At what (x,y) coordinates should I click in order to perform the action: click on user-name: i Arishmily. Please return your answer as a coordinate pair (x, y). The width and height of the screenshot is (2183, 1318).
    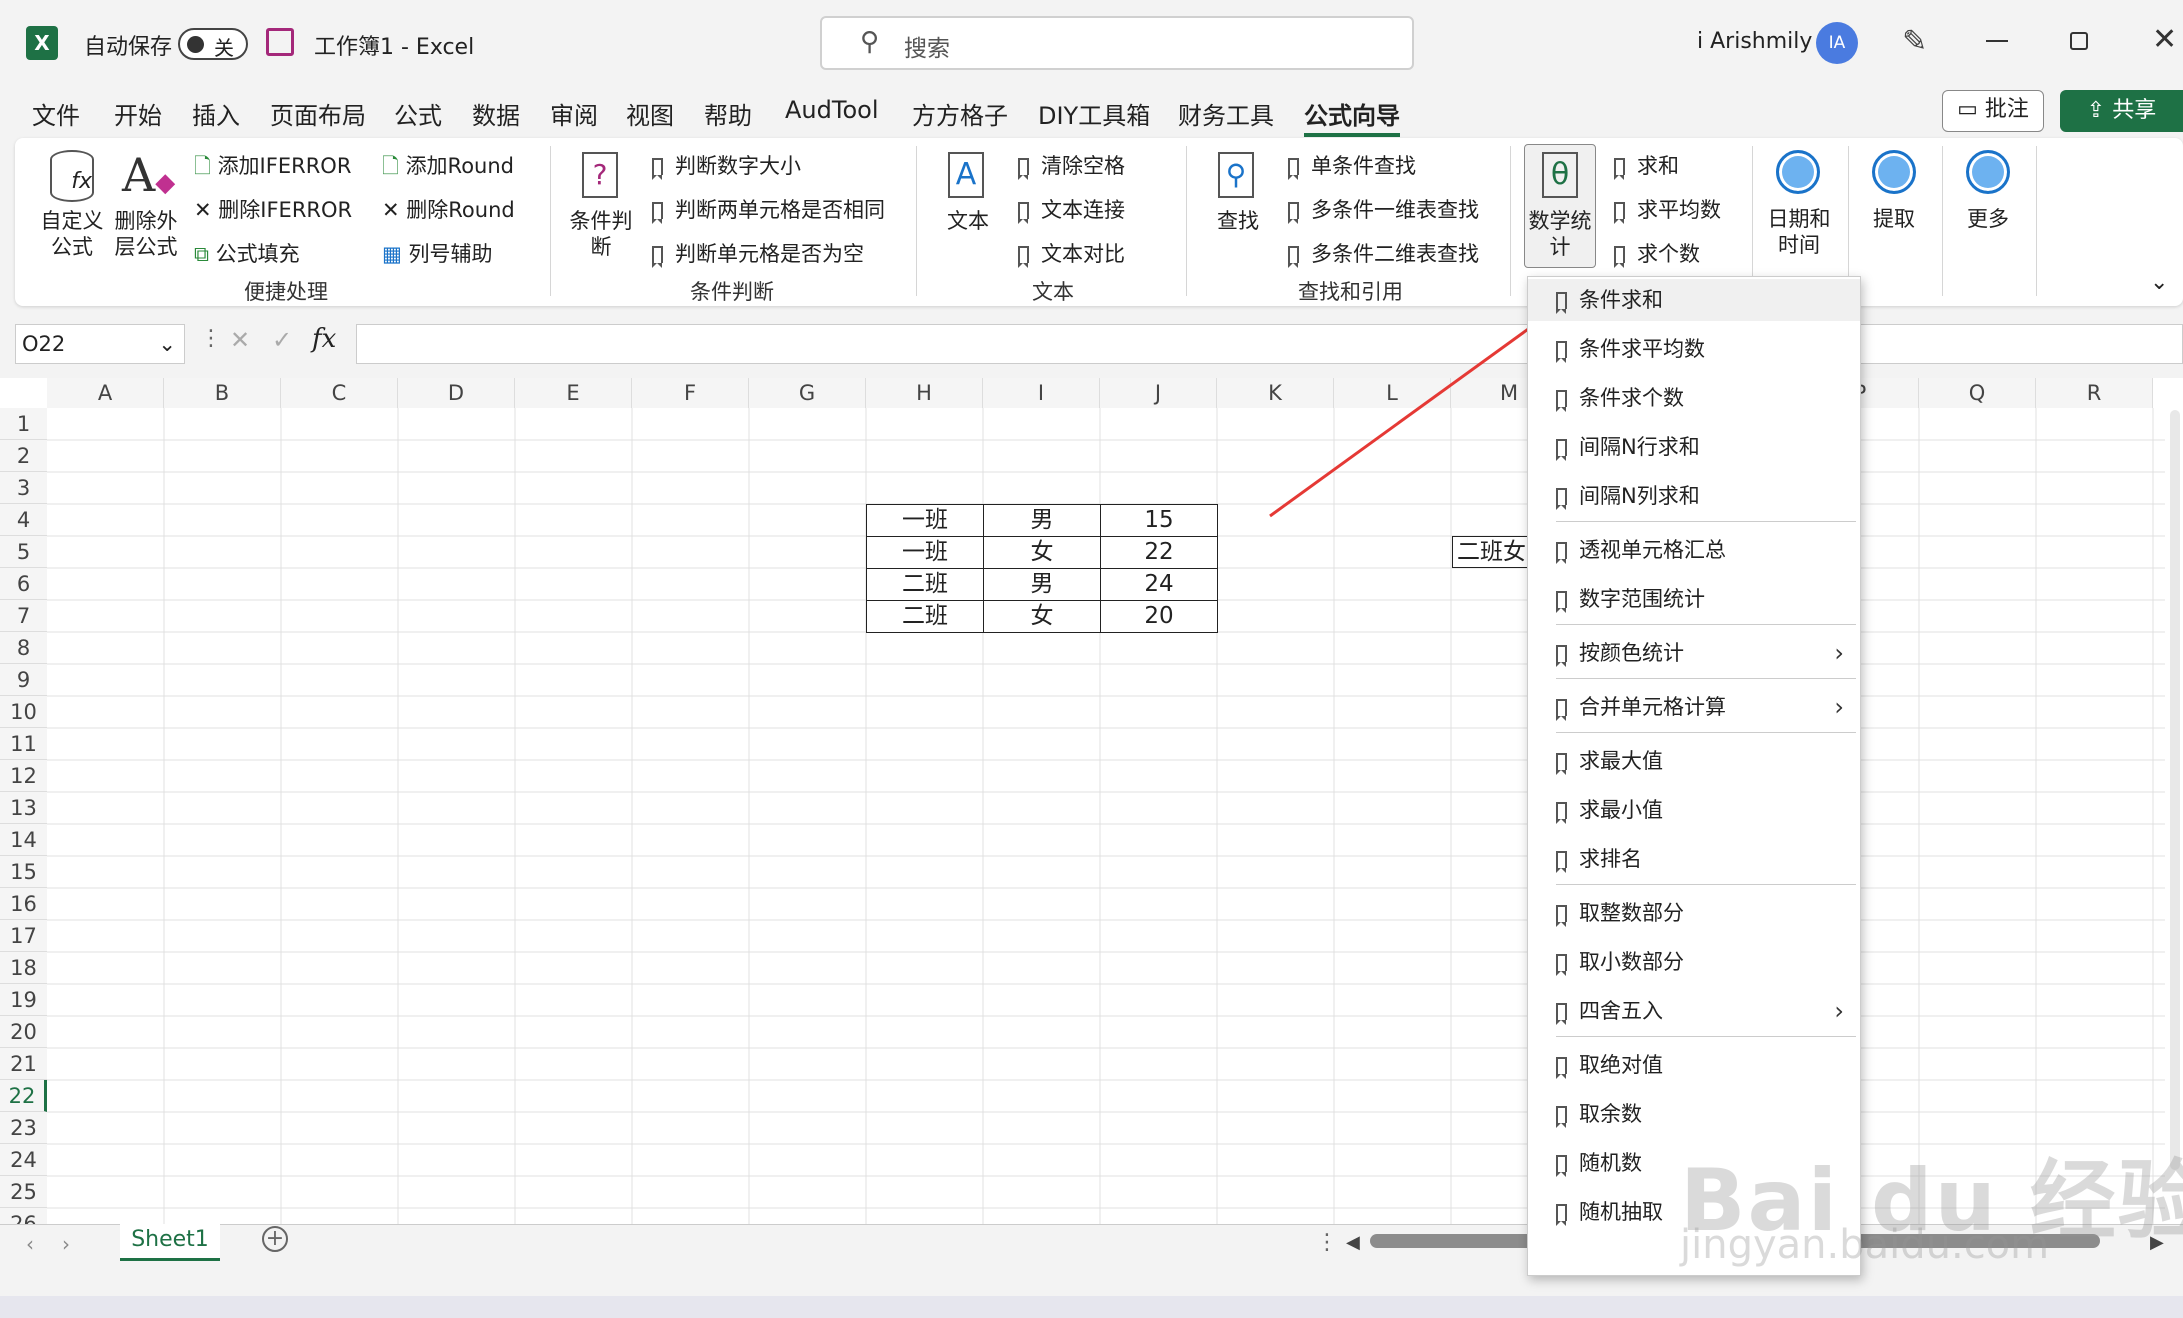
    Looking at the image, I should click on (1754, 41).